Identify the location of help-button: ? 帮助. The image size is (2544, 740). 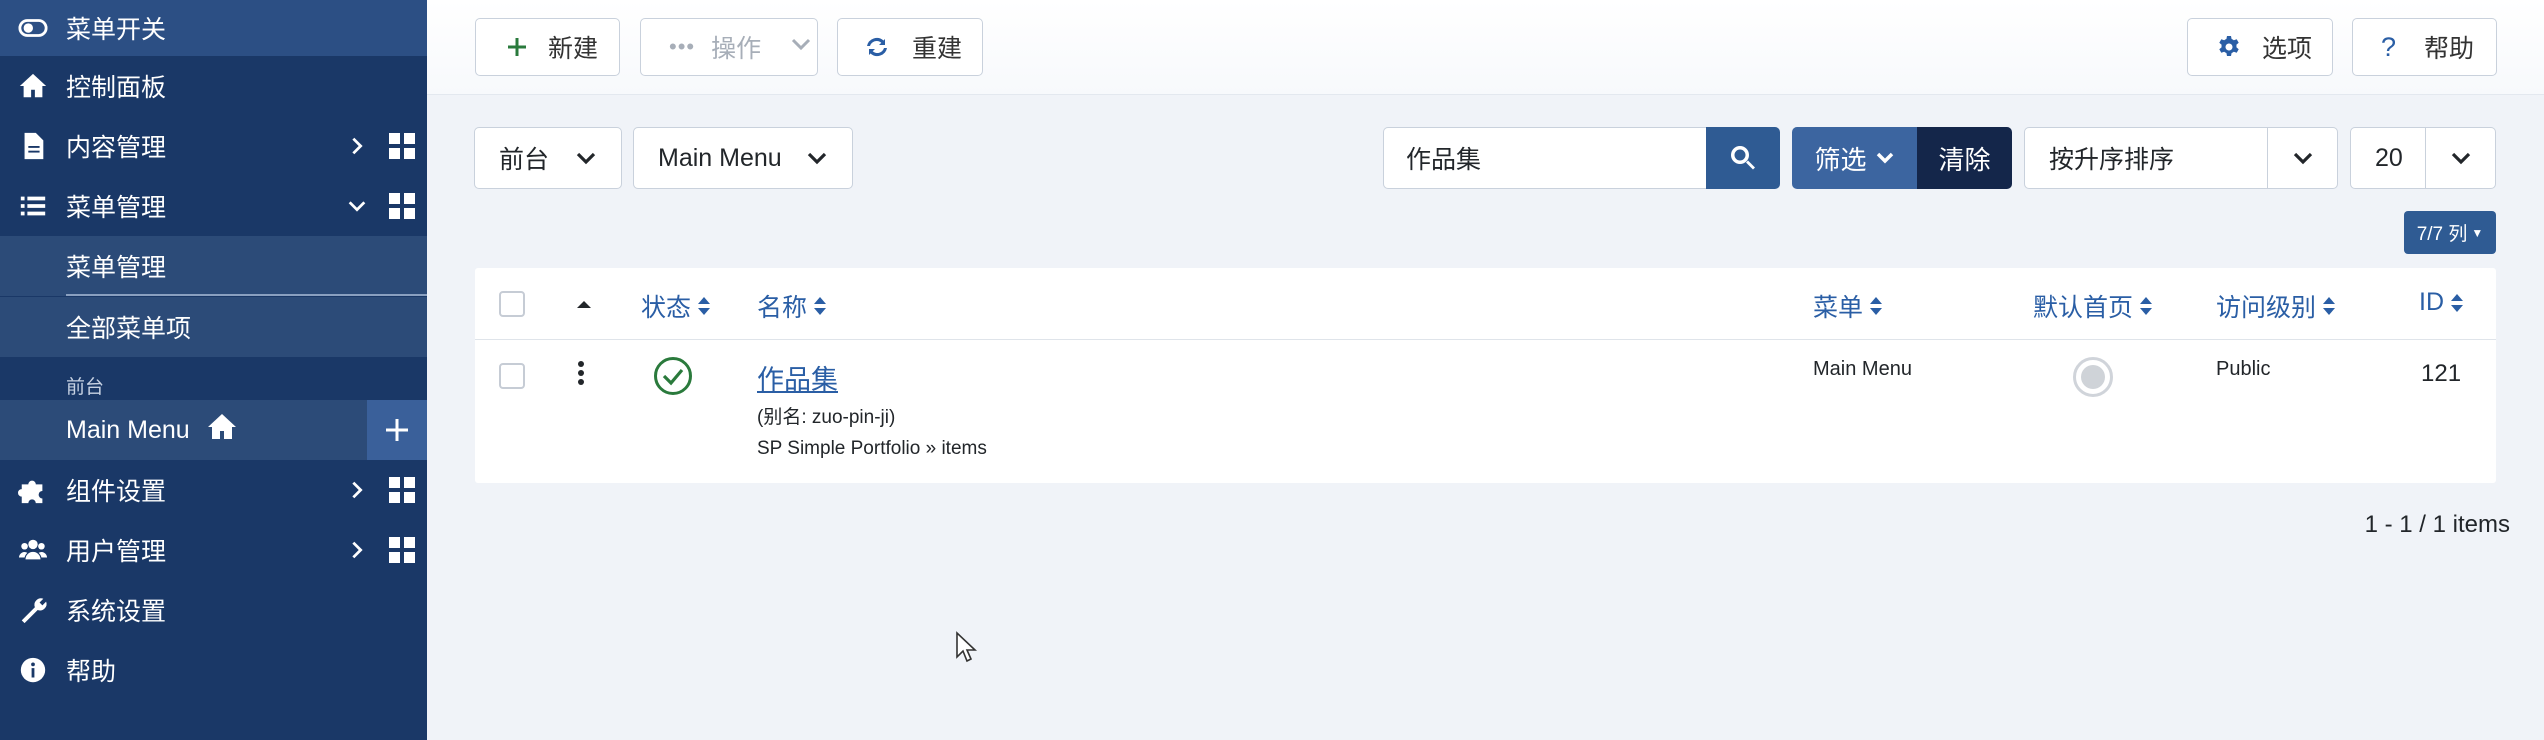
(2424, 47).